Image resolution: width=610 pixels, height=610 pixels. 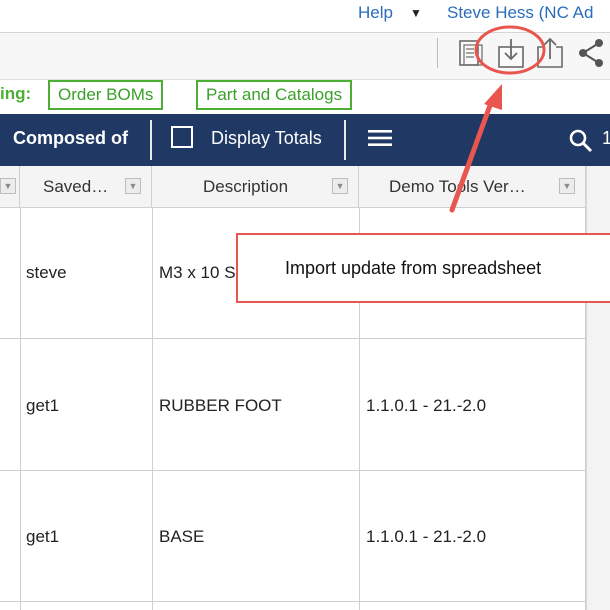 I want to click on order-boms-button: Order BOMs, so click(x=106, y=95).